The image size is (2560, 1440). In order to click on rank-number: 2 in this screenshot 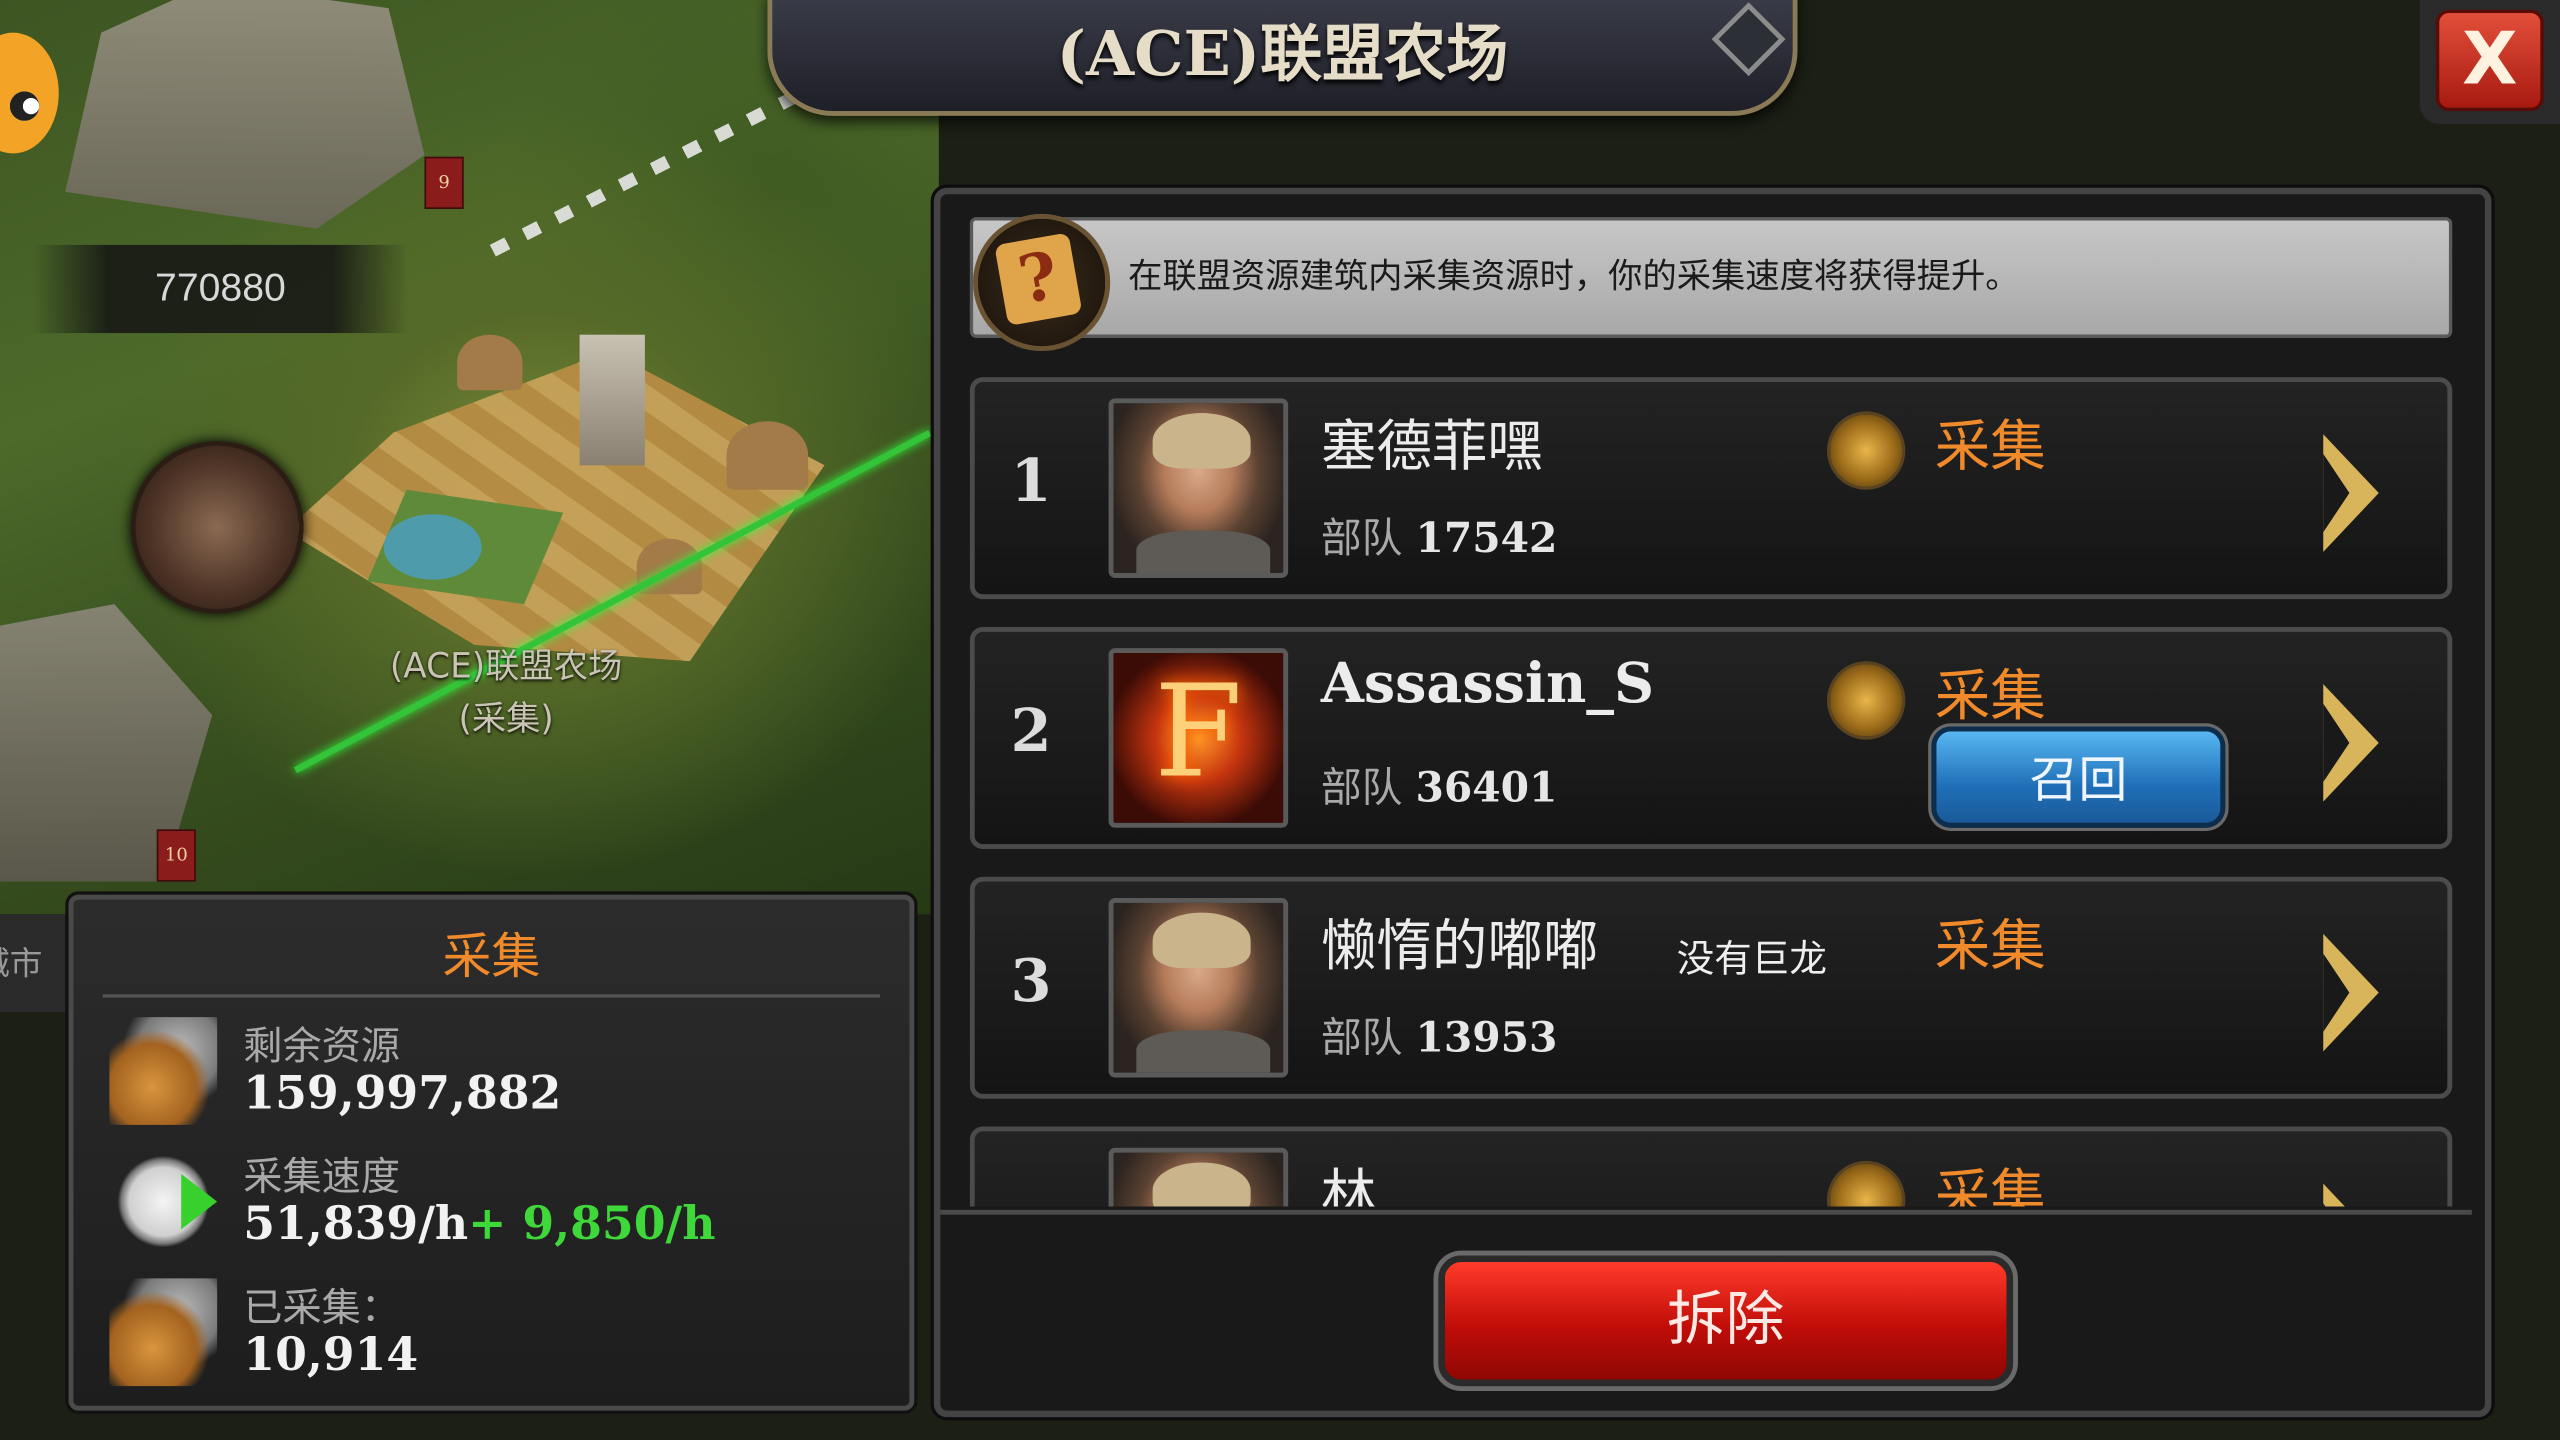, I will do `click(1031, 731)`.